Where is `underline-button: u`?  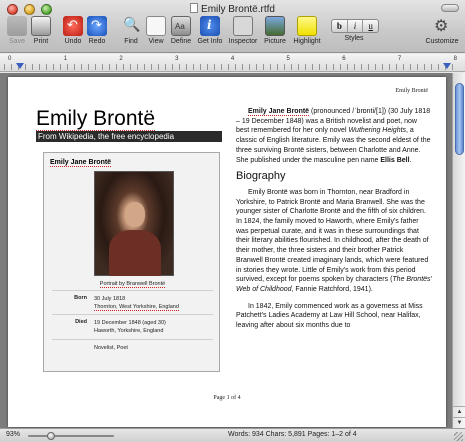 underline-button: u is located at coordinates (370, 26).